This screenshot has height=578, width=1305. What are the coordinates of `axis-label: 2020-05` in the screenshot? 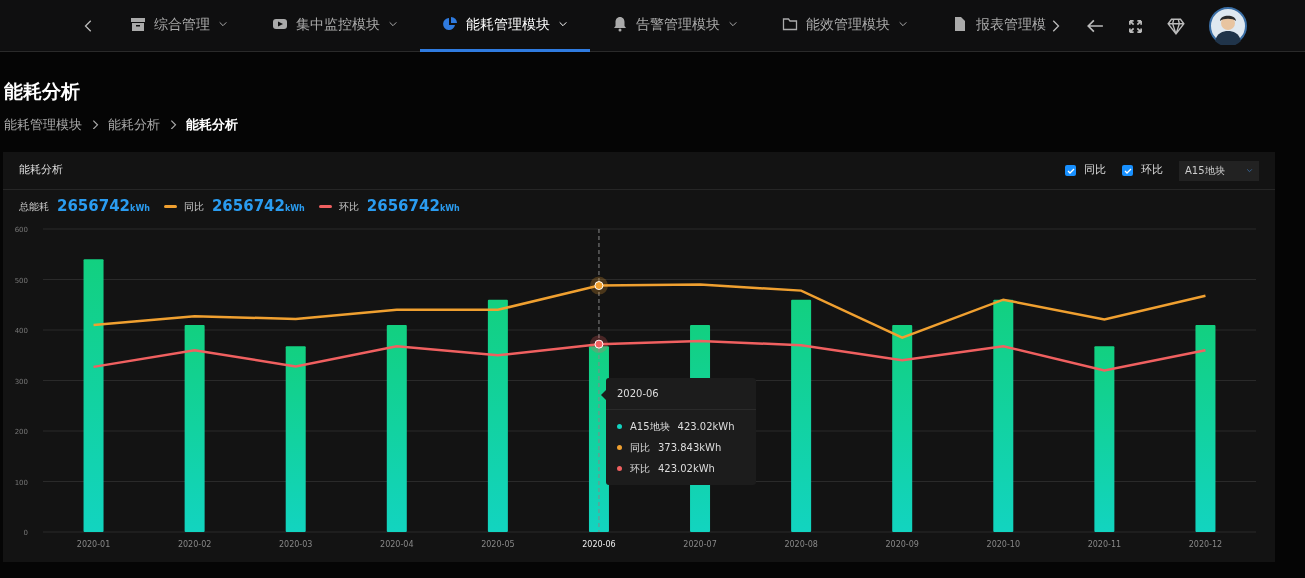 It's located at (498, 544).